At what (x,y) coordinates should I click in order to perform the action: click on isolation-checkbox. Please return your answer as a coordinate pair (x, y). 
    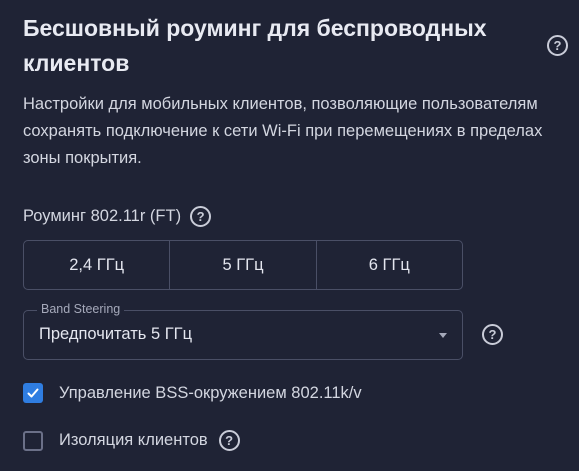
    Looking at the image, I should click on (33, 440).